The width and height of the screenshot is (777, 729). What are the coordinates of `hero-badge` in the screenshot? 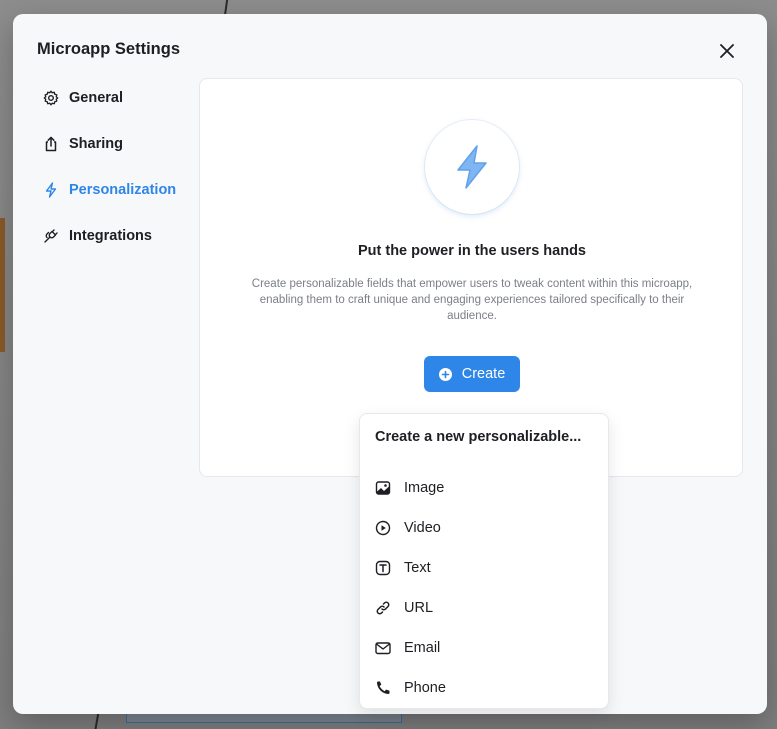 It's located at (472, 167).